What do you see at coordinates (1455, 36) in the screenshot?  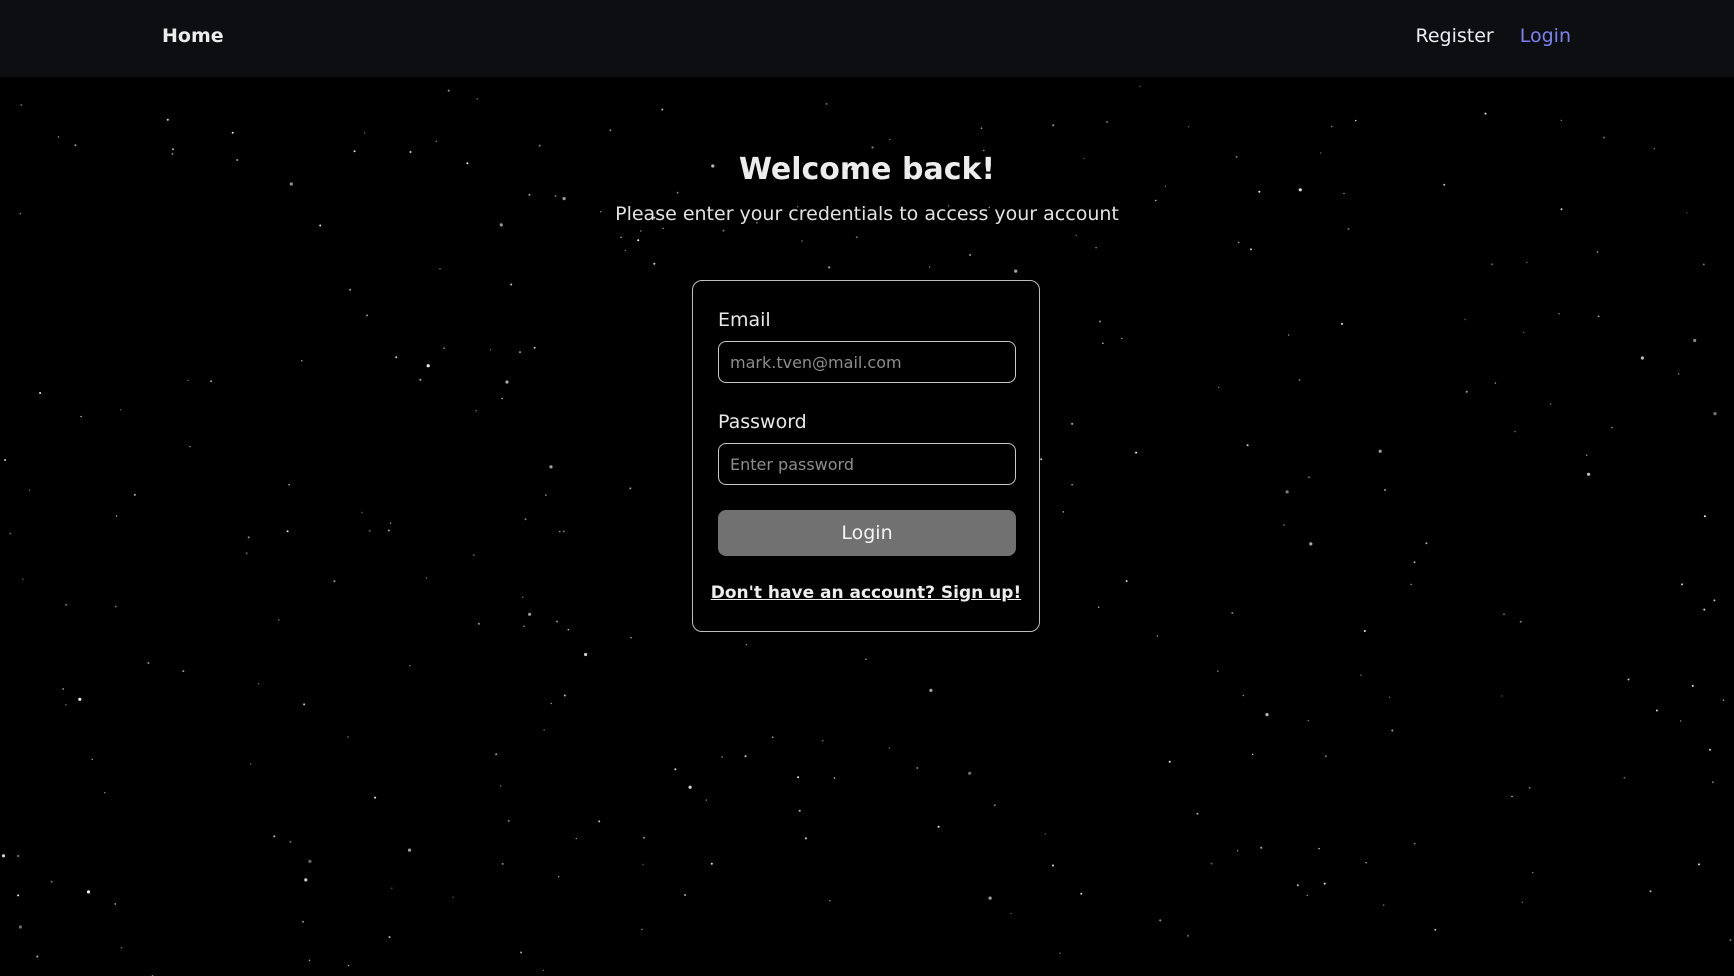 I see `nav-register-link: Register` at bounding box center [1455, 36].